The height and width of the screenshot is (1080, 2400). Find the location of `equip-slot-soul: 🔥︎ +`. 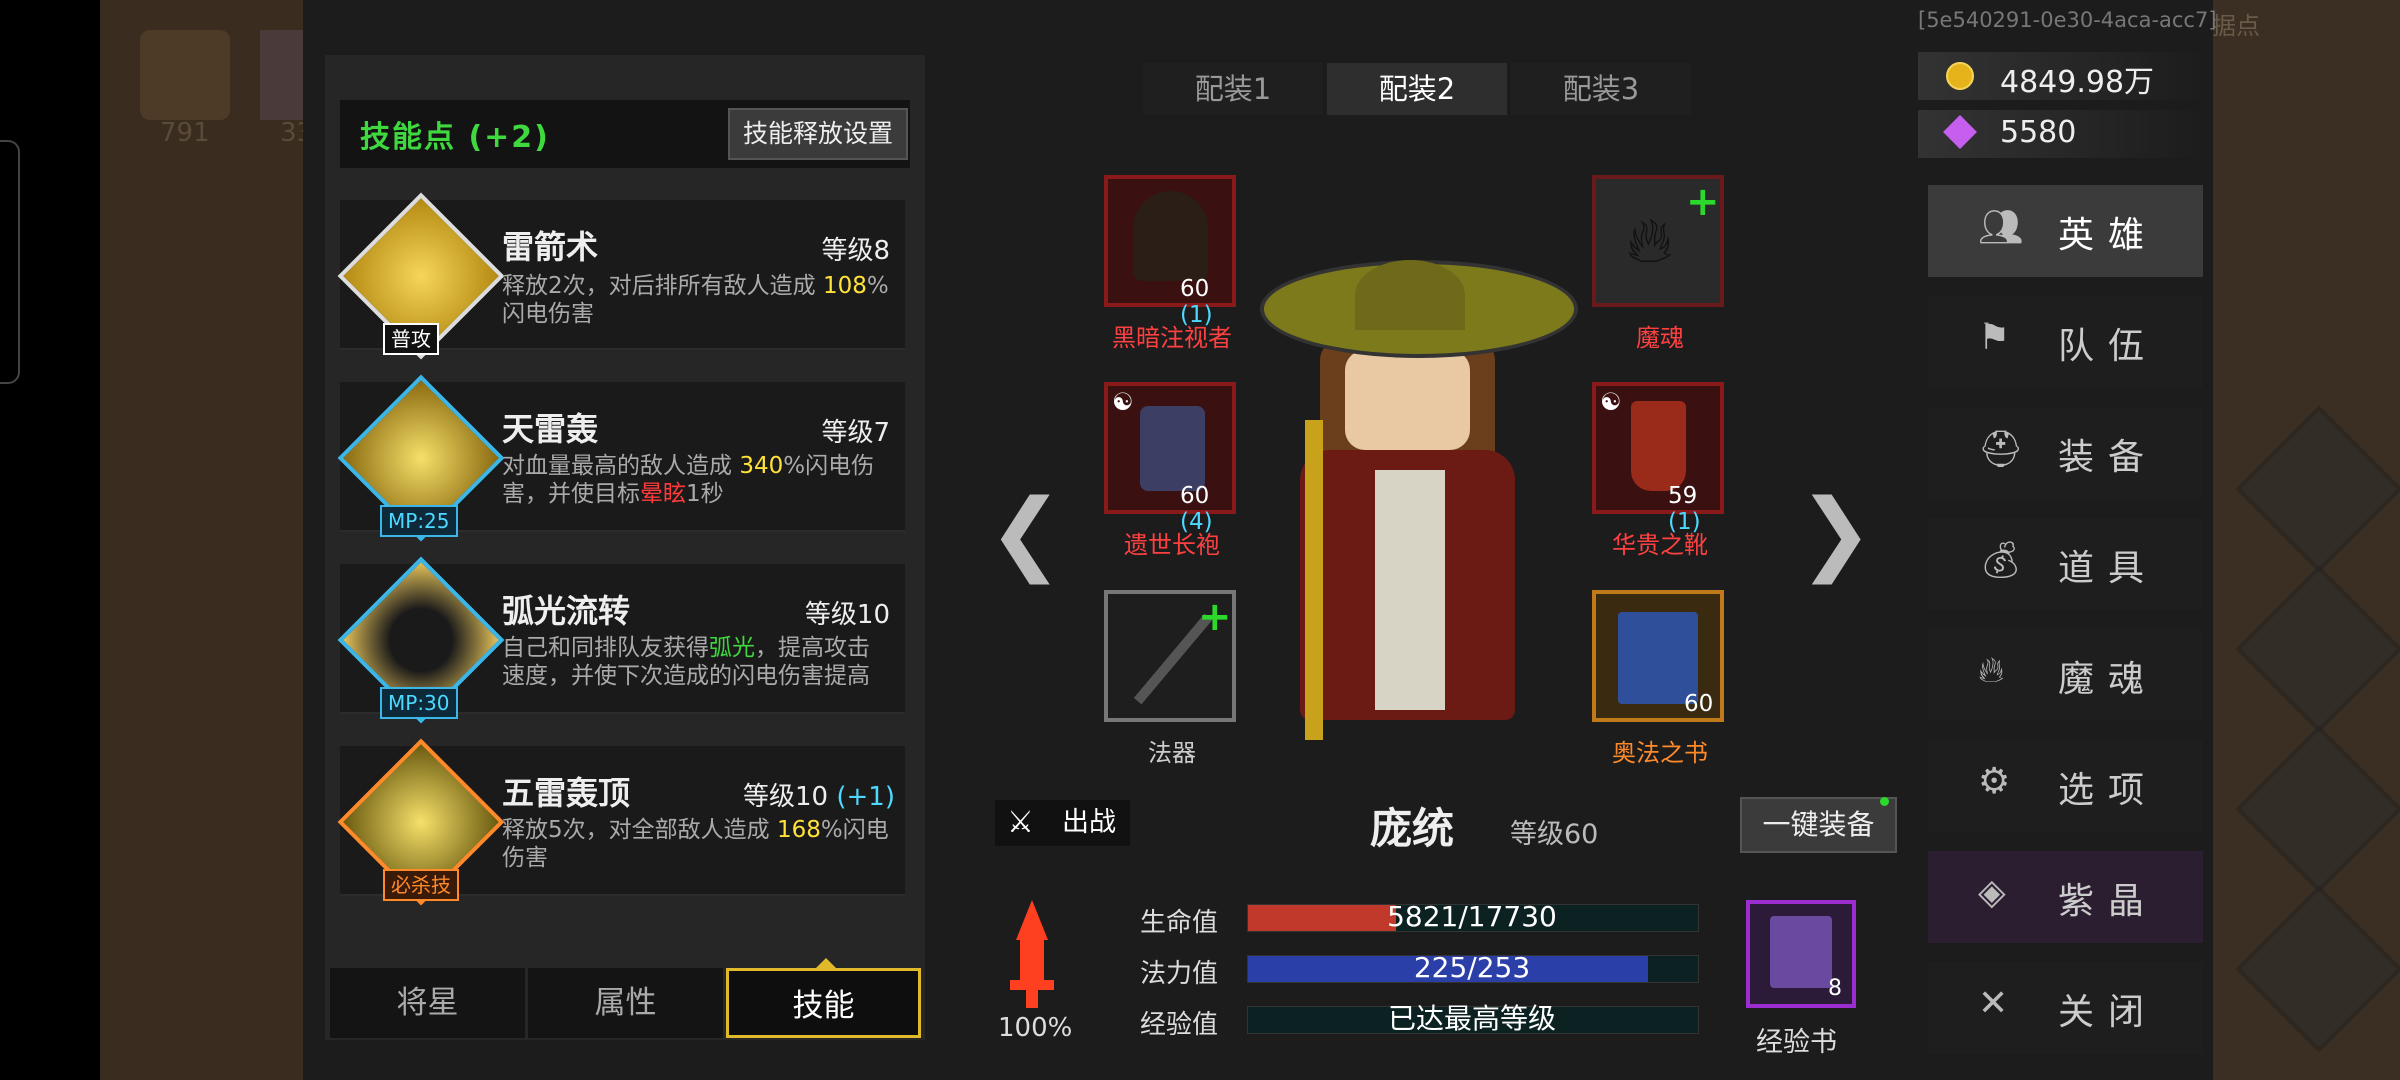

equip-slot-soul: 🔥︎ + is located at coordinates (1658, 241).